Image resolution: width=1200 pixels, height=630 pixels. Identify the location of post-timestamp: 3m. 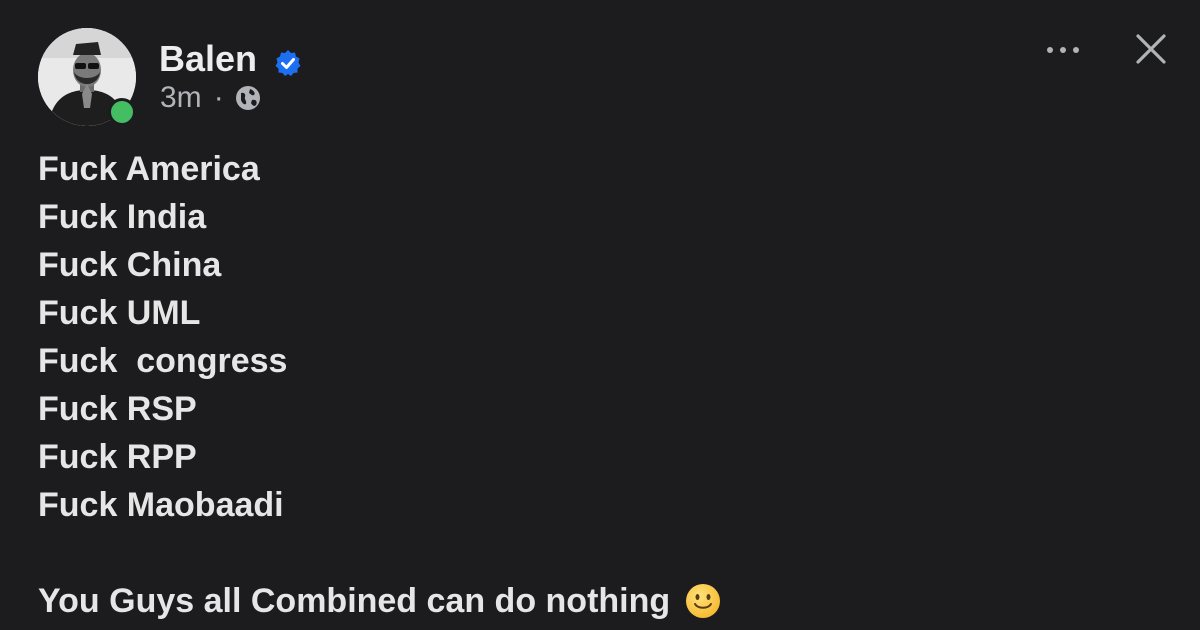
(181, 98).